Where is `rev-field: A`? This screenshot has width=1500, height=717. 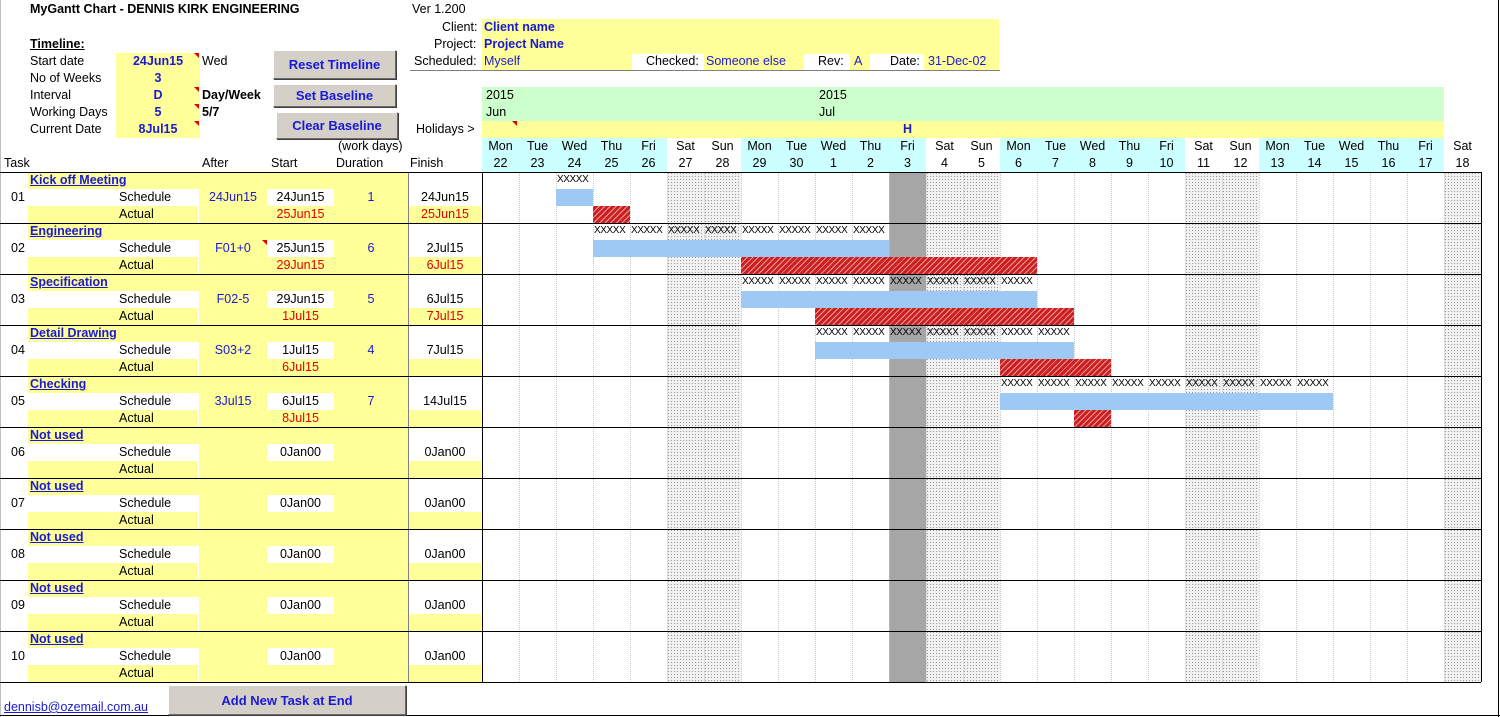
rev-field: A is located at coordinates (858, 61).